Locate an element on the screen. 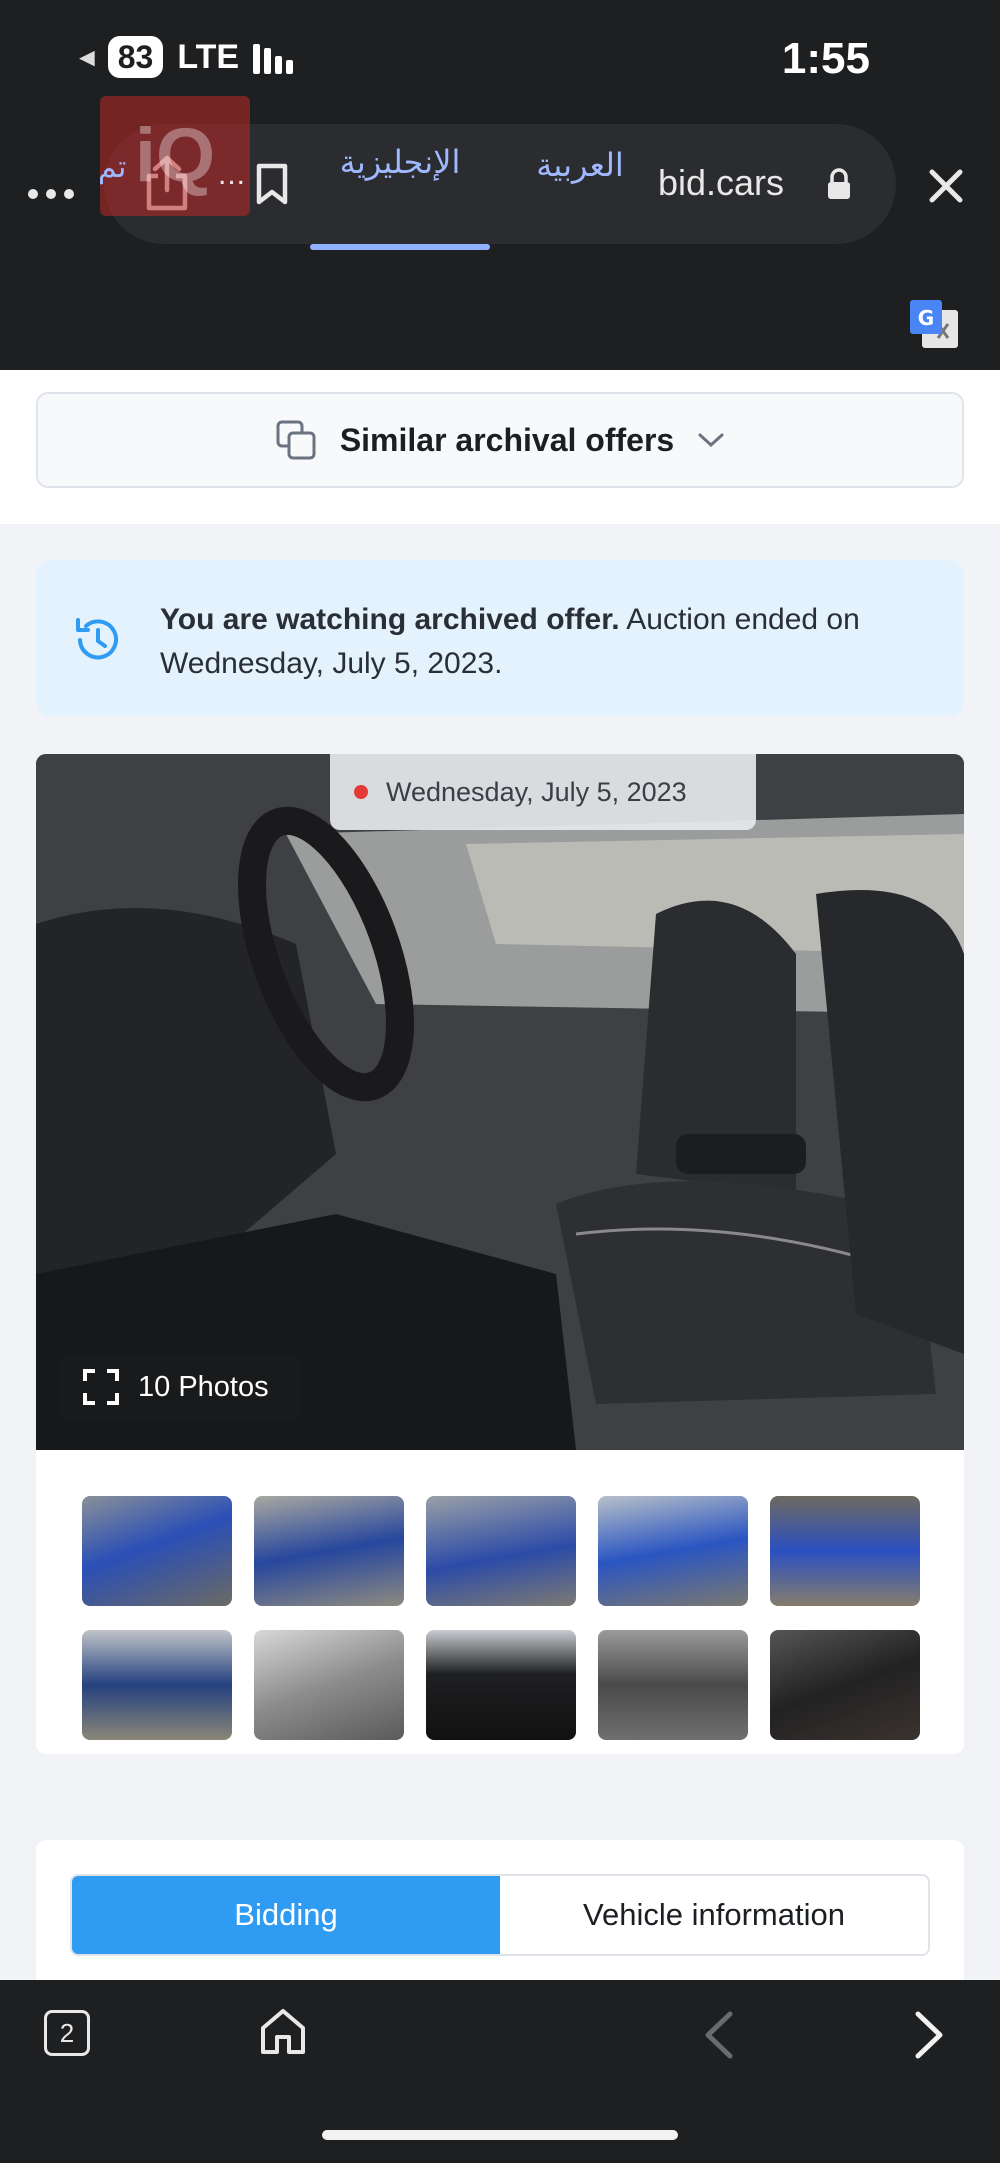 The image size is (1000, 2163). status-indicators: ◄ 83 LTE is located at coordinates (184, 57).